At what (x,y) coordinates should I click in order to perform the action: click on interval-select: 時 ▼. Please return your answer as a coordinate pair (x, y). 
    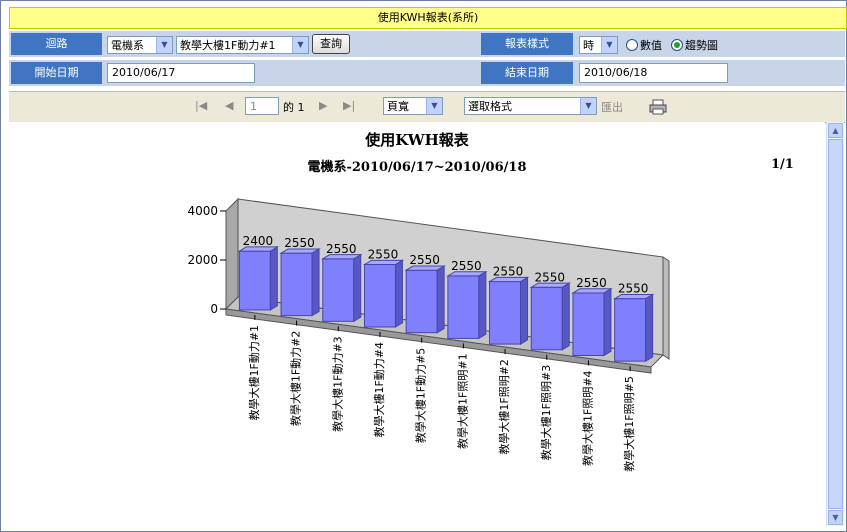
    Looking at the image, I should click on (598, 45).